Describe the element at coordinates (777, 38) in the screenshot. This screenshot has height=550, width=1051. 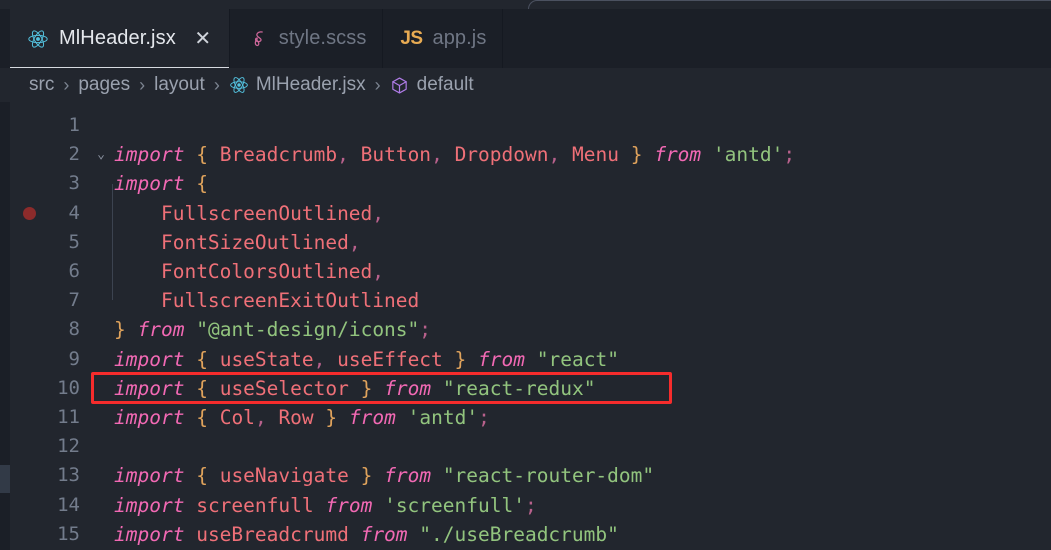
I see `tab-bar-empty-space` at that location.